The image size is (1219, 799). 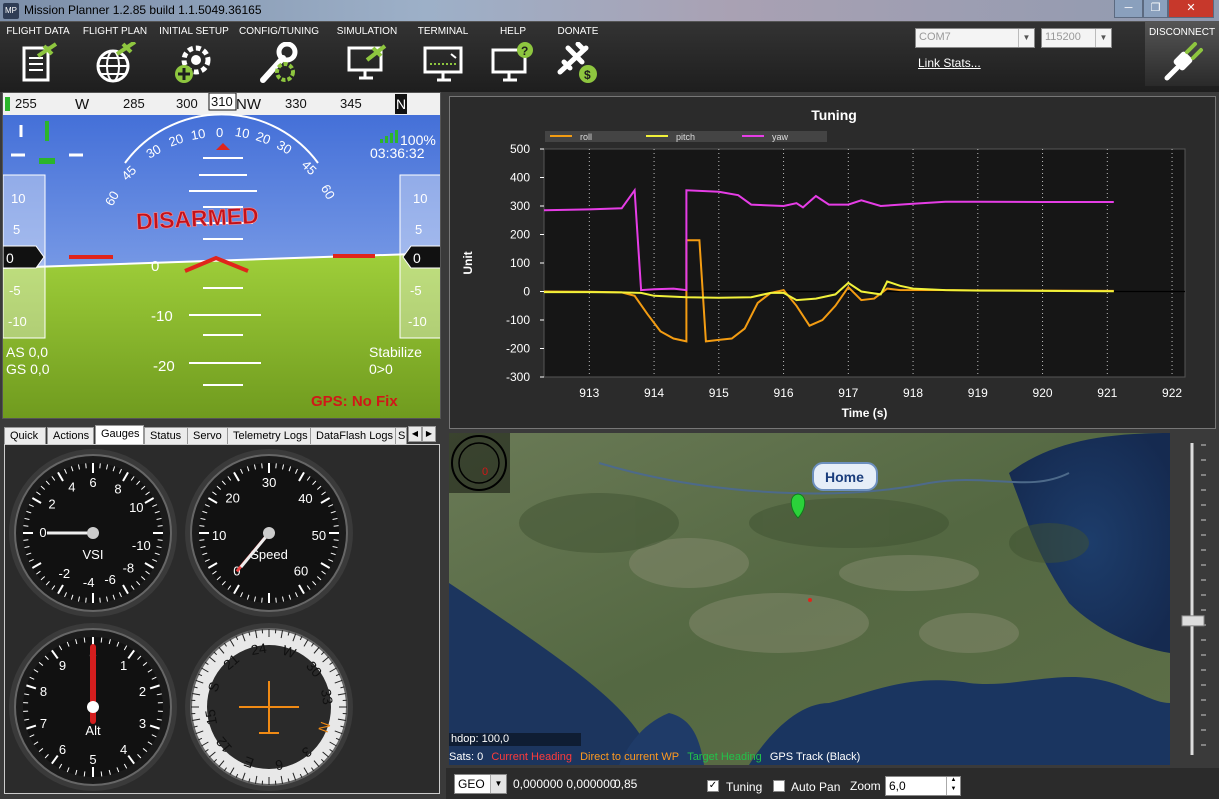 What do you see at coordinates (416, 290) in the screenshot?
I see `altitude-tick: -5` at bounding box center [416, 290].